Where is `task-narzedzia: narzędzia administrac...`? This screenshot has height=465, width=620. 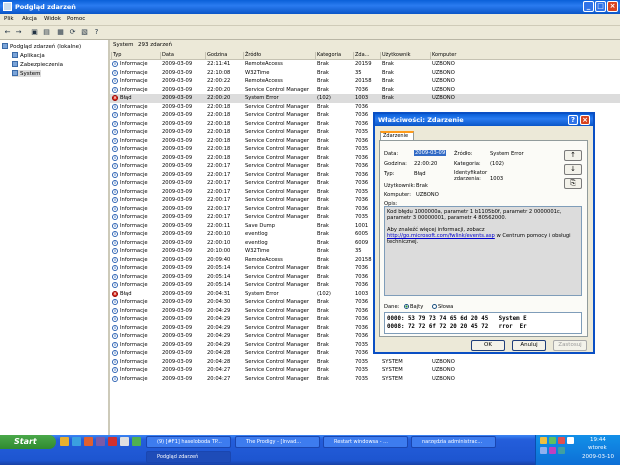
task-narzedzia: narzędzia administrac... is located at coordinates (453, 442).